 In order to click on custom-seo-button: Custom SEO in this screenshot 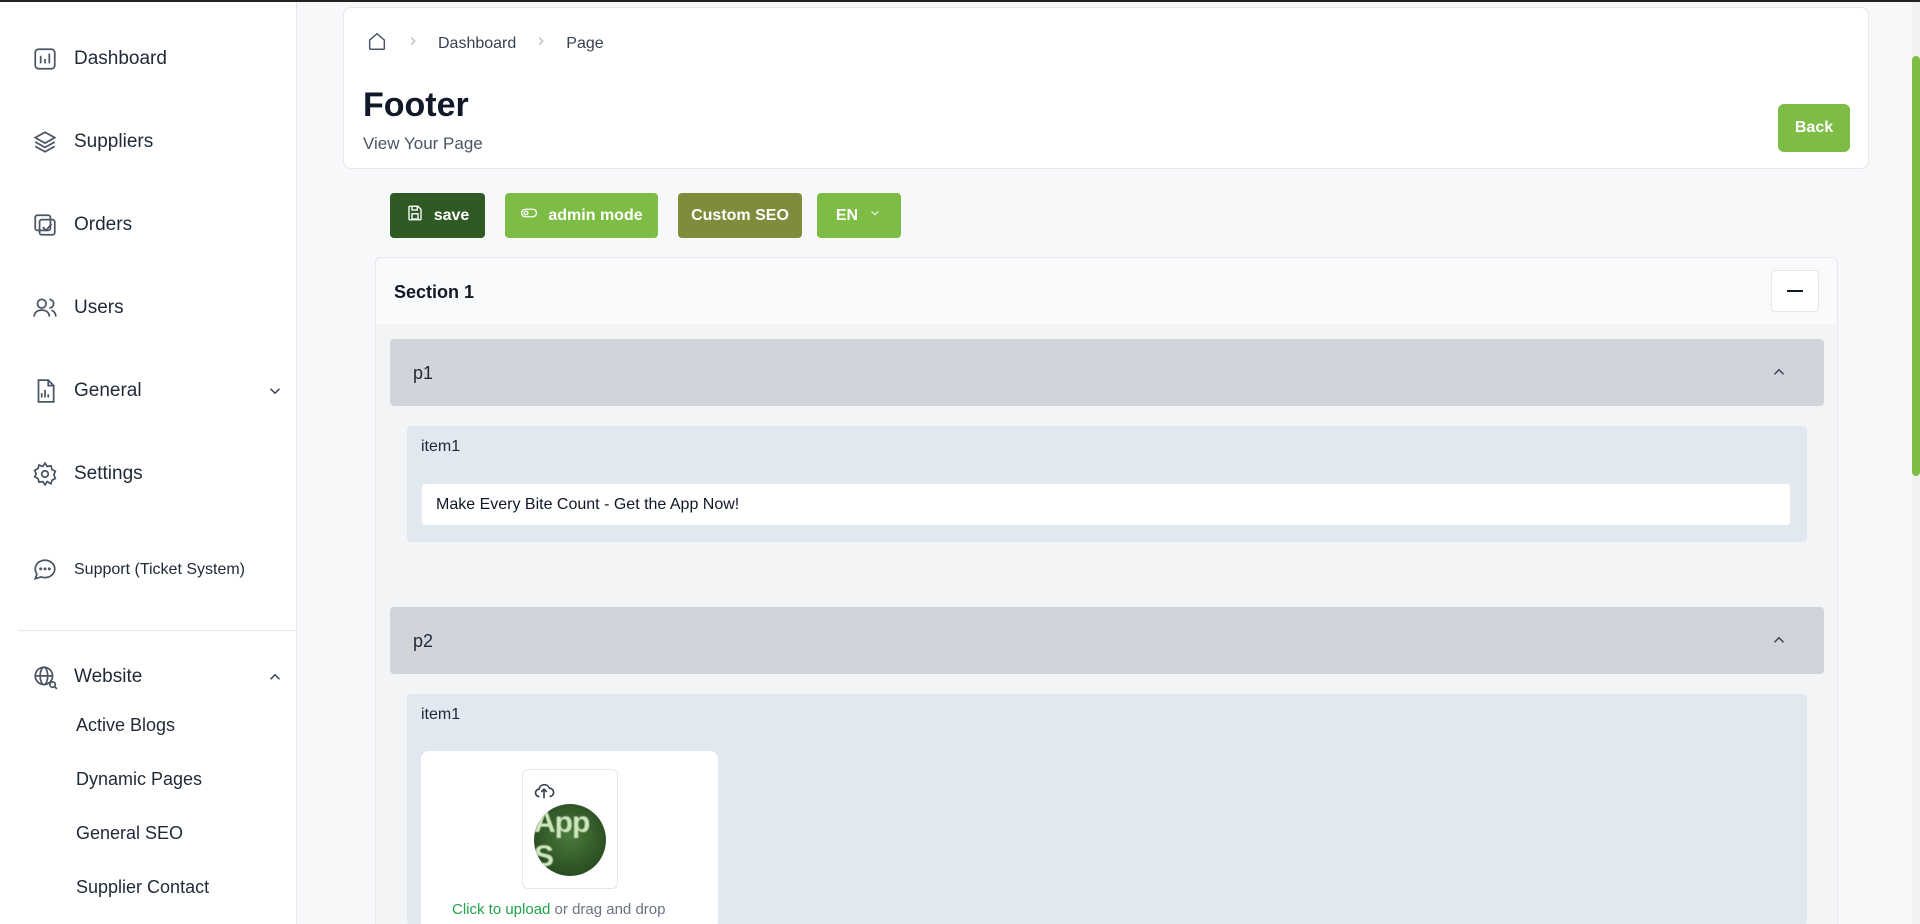, I will do `click(740, 215)`.